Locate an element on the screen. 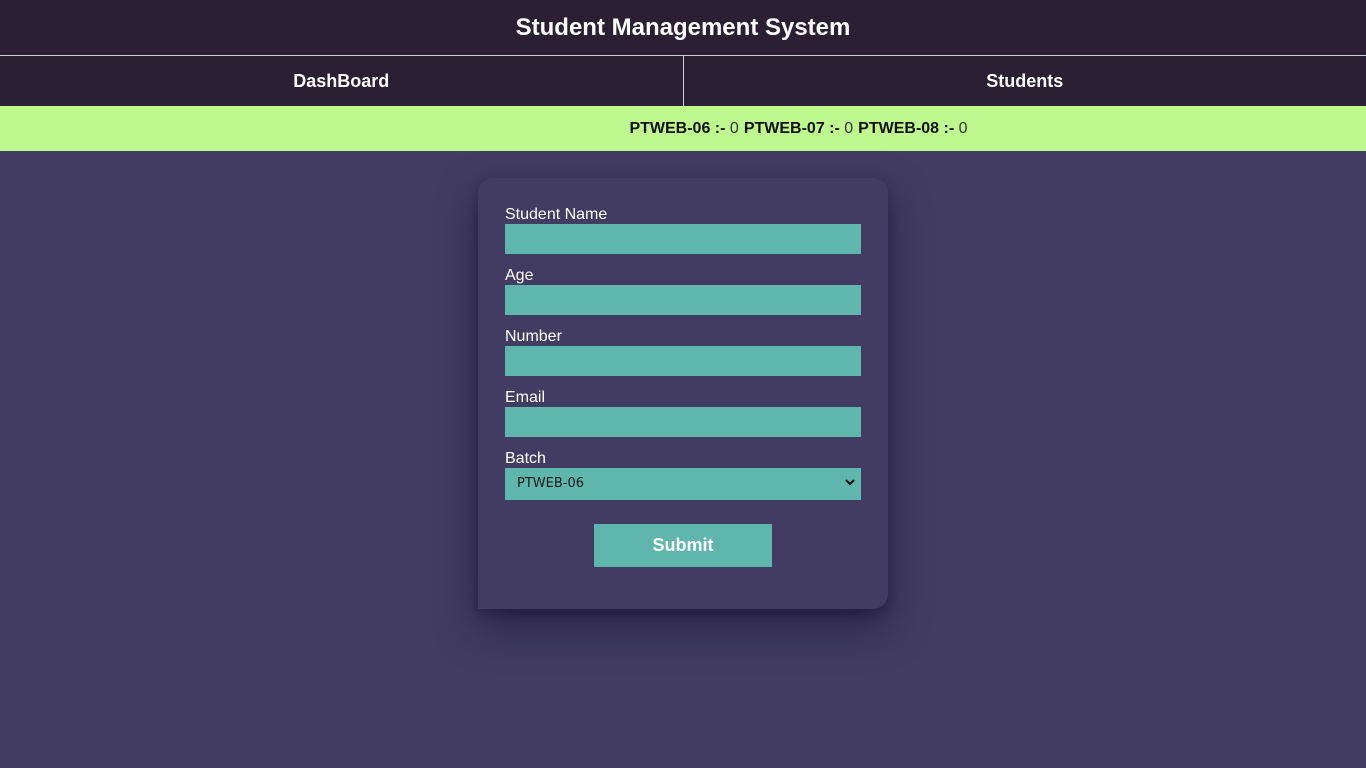  number-label: Number is located at coordinates (533, 336).